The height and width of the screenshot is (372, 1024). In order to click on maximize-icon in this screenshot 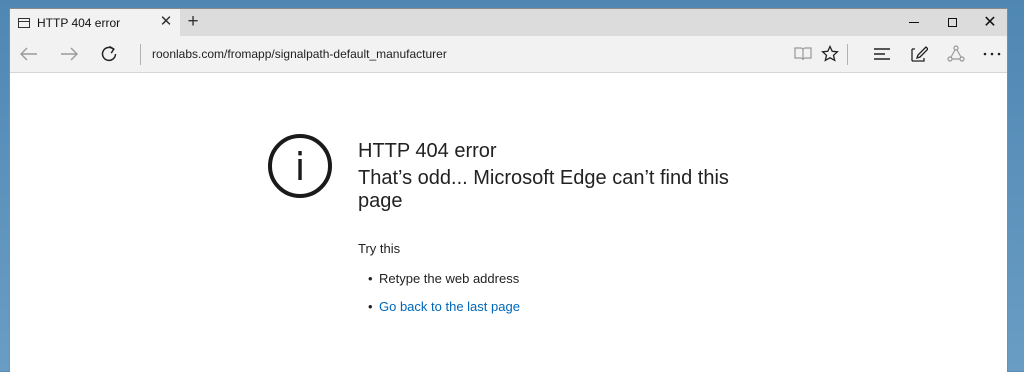, I will do `click(952, 22)`.